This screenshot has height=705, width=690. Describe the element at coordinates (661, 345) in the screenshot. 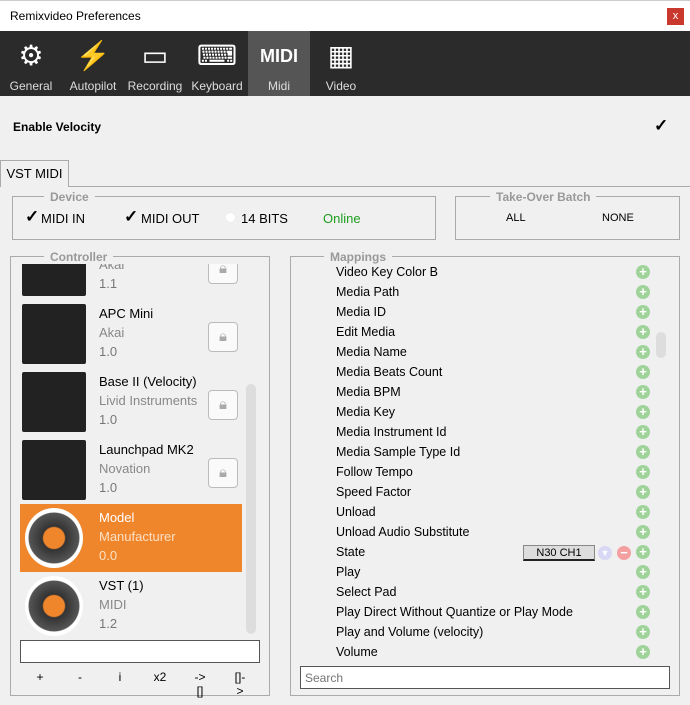

I see `mappings-scrollbar` at that location.